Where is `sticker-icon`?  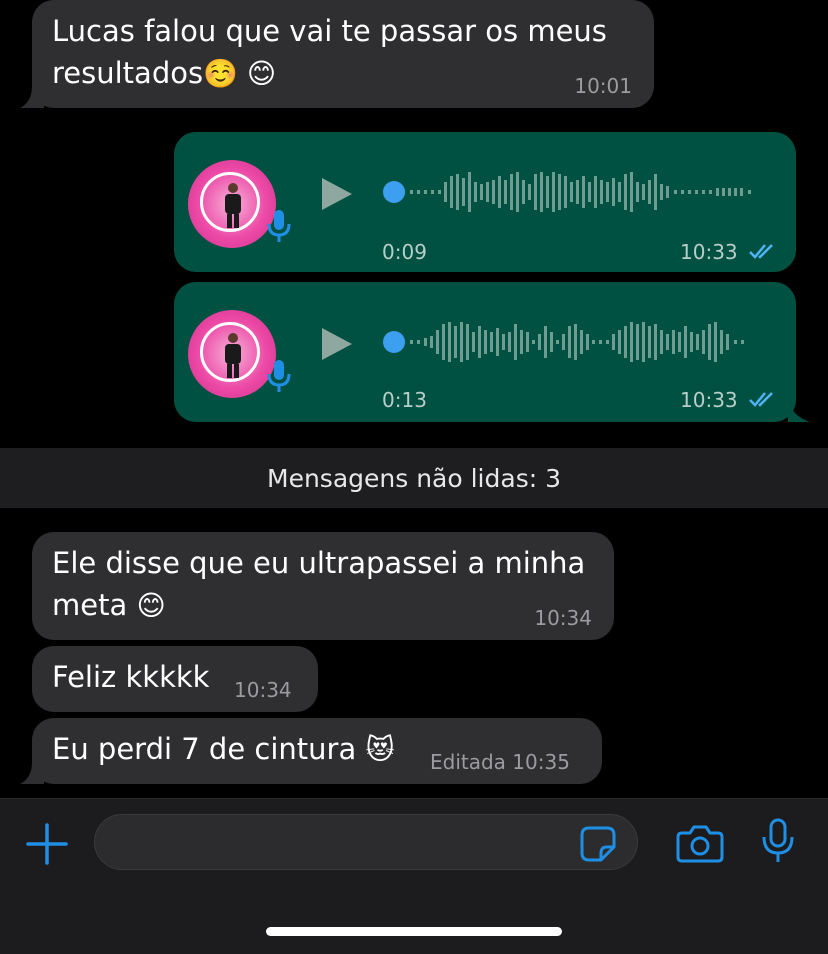 sticker-icon is located at coordinates (598, 844).